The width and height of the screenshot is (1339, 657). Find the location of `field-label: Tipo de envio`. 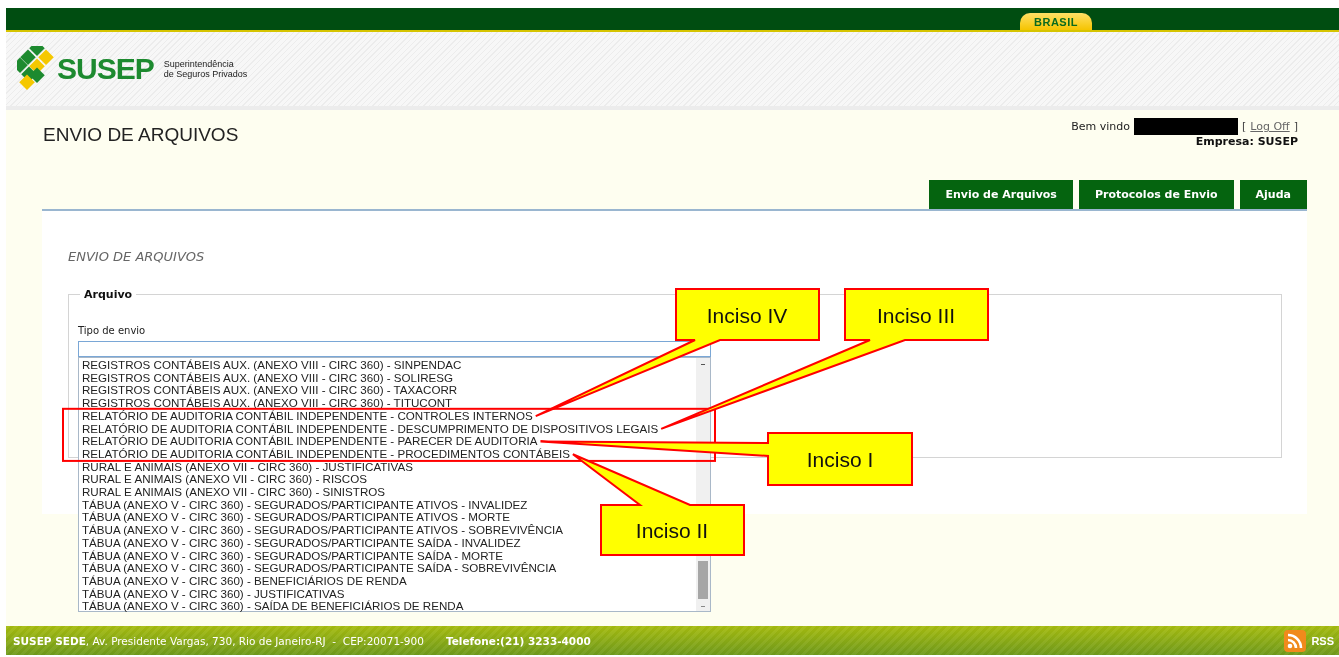

field-label: Tipo de envio is located at coordinates (112, 330).